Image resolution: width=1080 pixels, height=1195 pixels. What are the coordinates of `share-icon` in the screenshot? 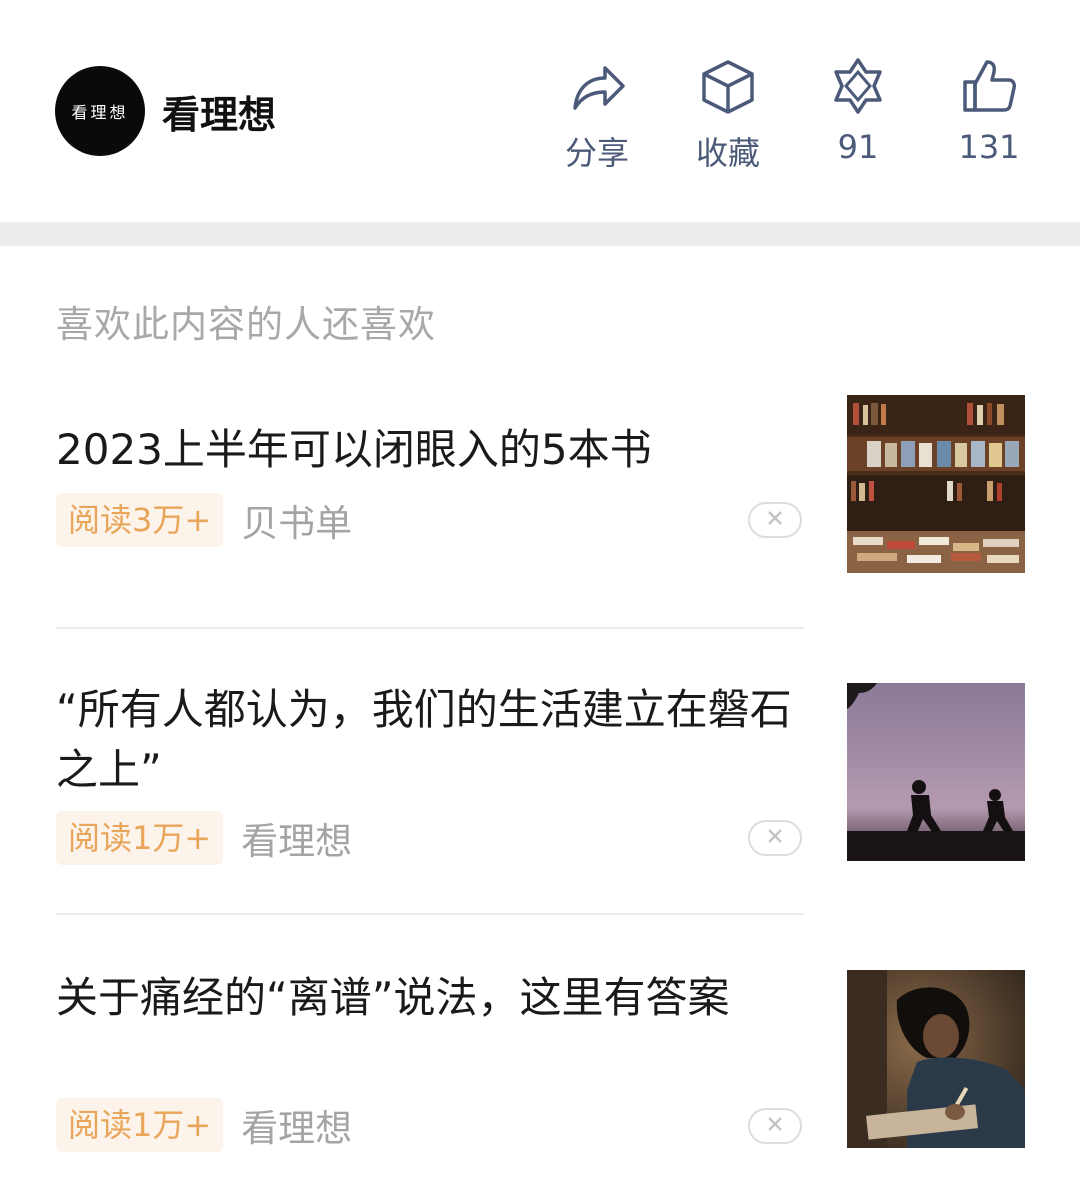 It's located at (597, 86).